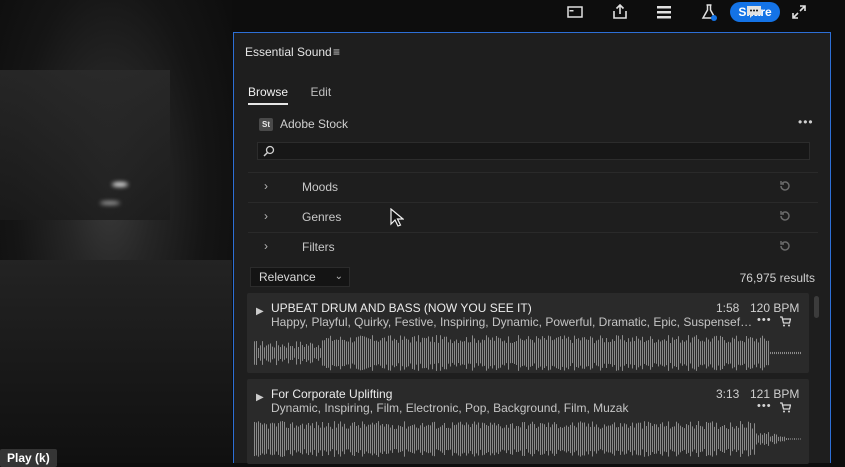 The width and height of the screenshot is (845, 467). What do you see at coordinates (620, 12) in the screenshot?
I see `export-icon` at bounding box center [620, 12].